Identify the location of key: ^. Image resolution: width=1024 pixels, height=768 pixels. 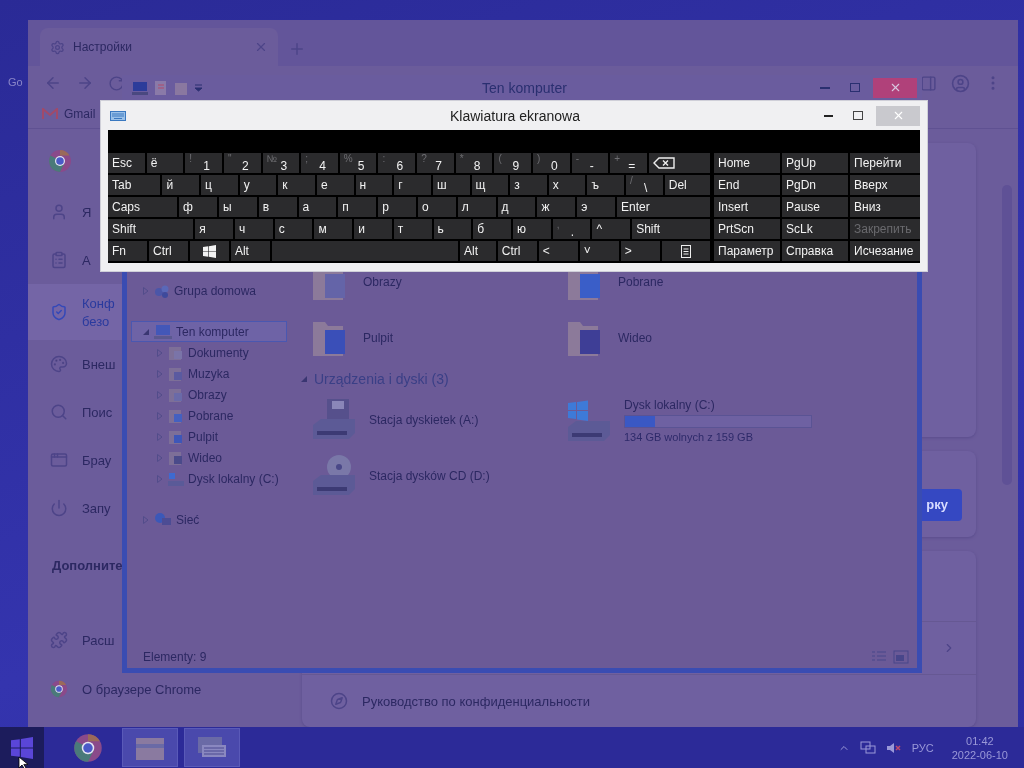
(611, 229).